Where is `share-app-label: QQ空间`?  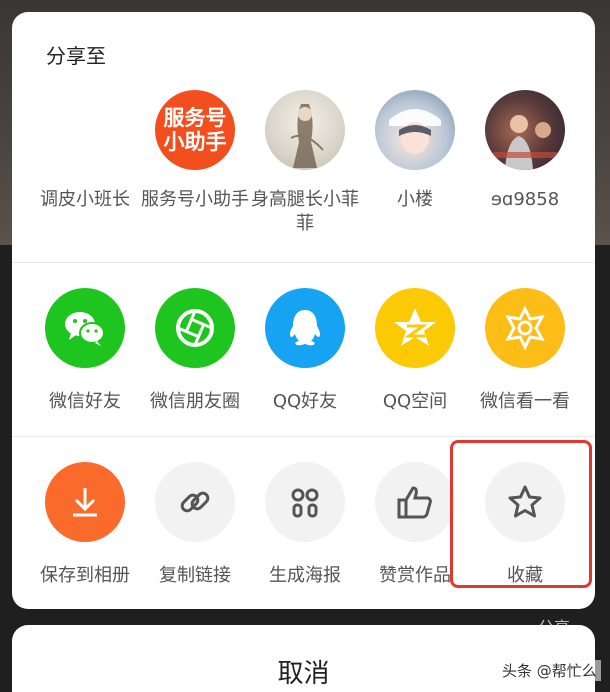
share-app-label: QQ空间 is located at coordinates (415, 401).